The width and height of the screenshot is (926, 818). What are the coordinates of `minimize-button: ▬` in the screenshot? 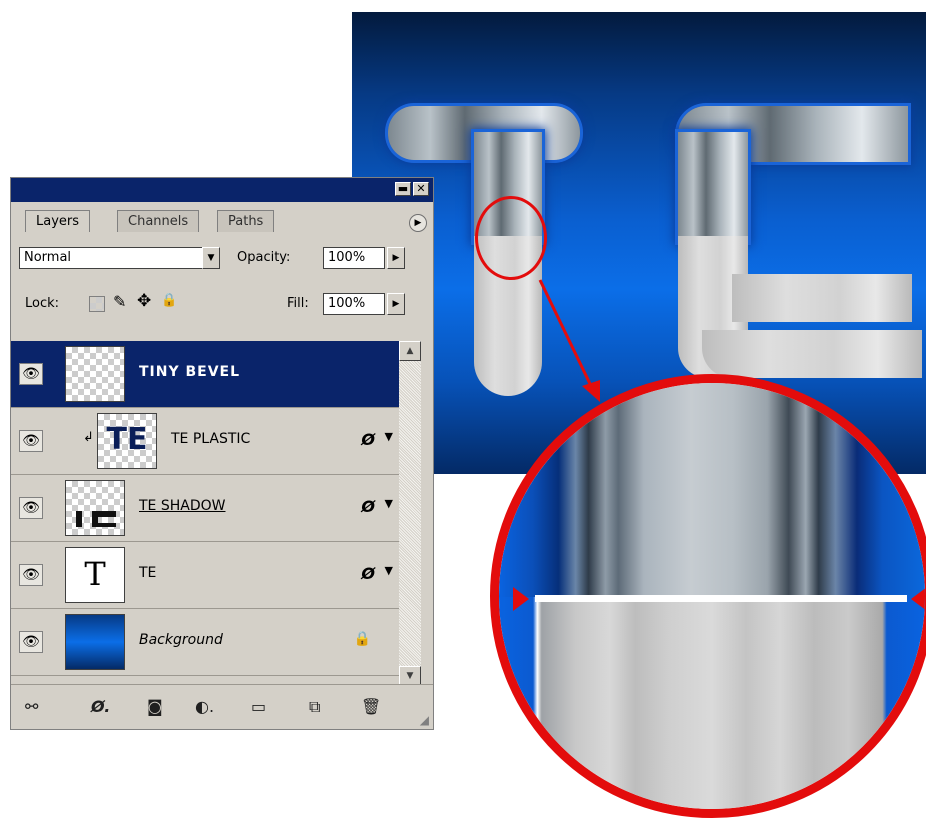 It's located at (403, 189).